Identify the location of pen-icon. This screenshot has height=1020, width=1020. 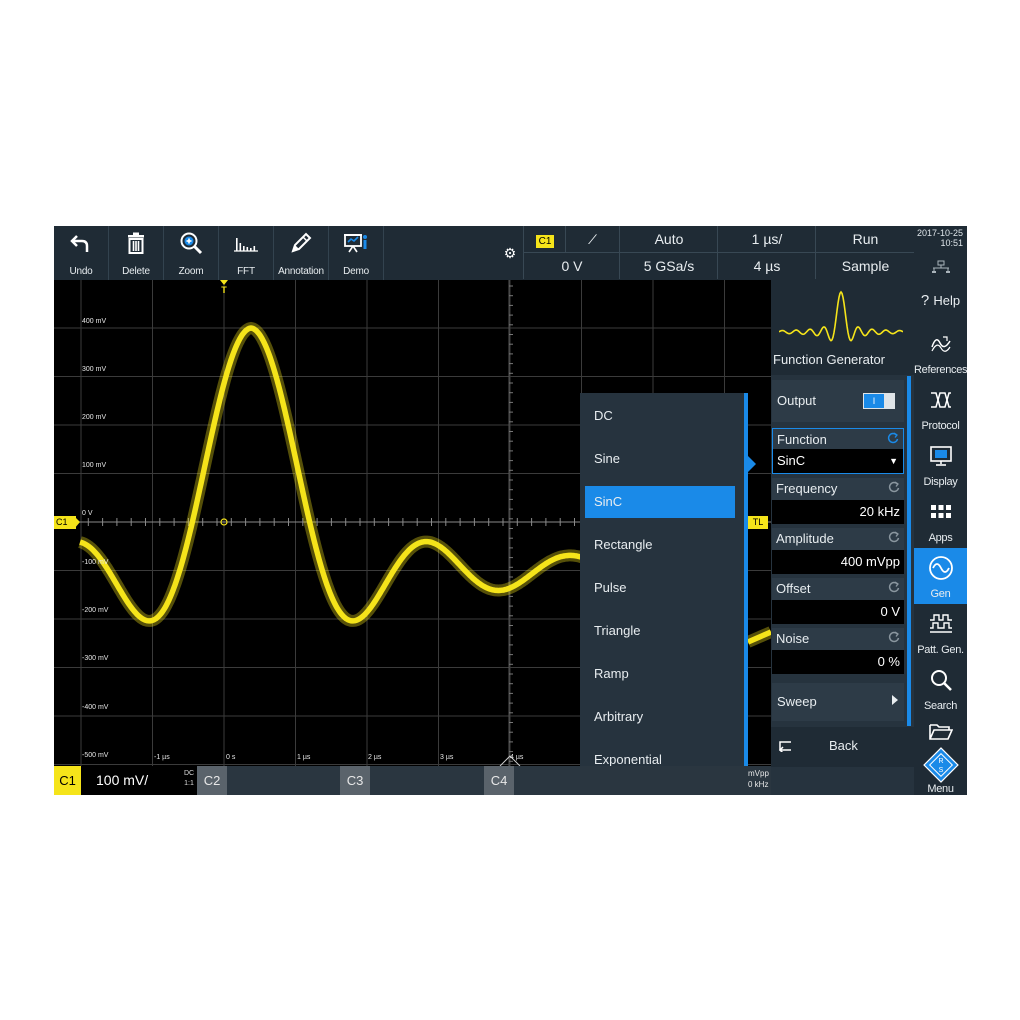
(301, 243).